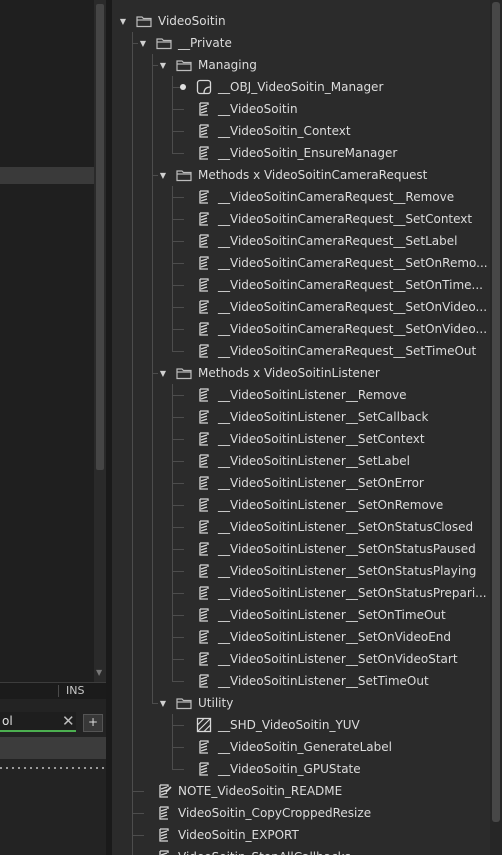  What do you see at coordinates (249, 791) in the screenshot?
I see `tree-item-note-videosoitin-readme: NOTE_VideoSoitin_README` at bounding box center [249, 791].